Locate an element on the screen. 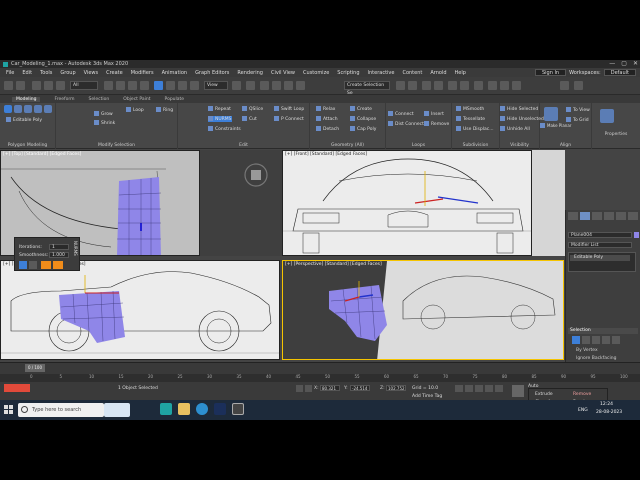 The image size is (640, 480). menu-graph-editors: Graph Editors is located at coordinates (212, 73).